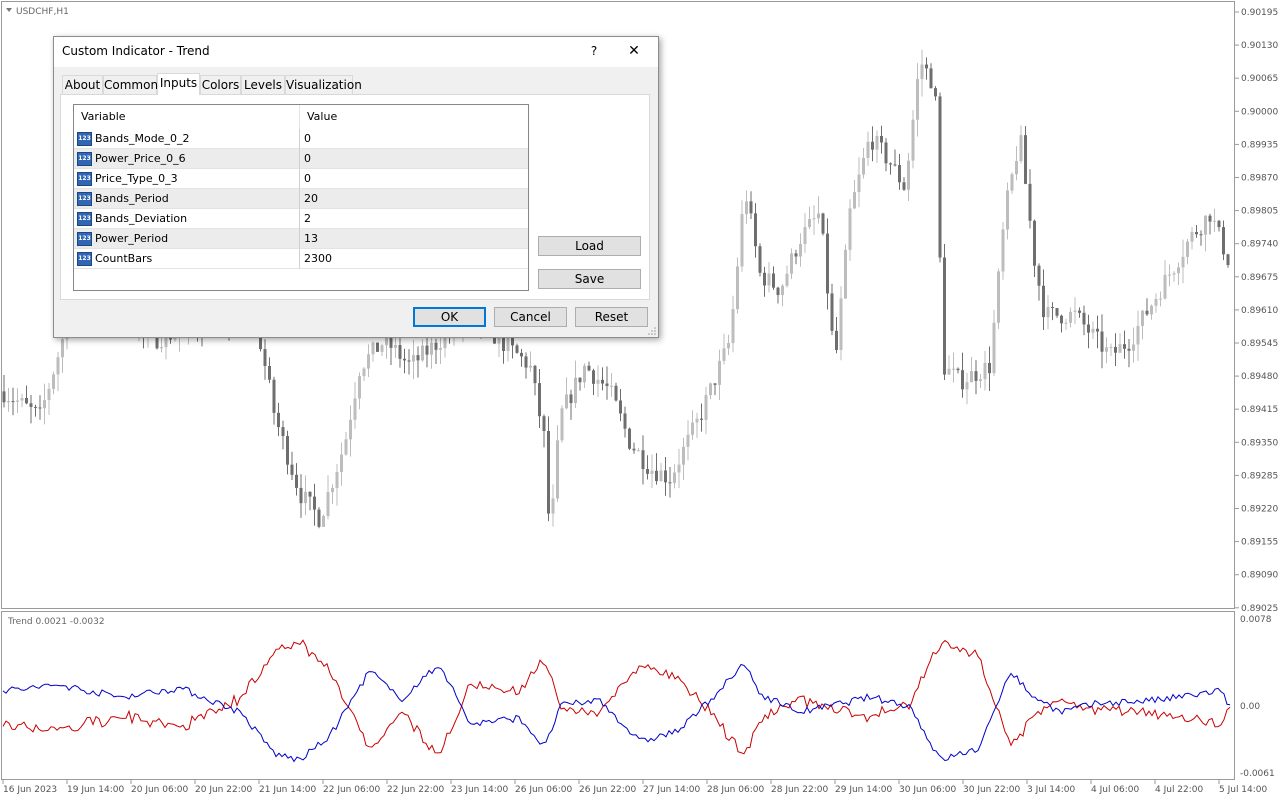  What do you see at coordinates (178, 84) in the screenshot?
I see `tab-inputs: Inputs` at bounding box center [178, 84].